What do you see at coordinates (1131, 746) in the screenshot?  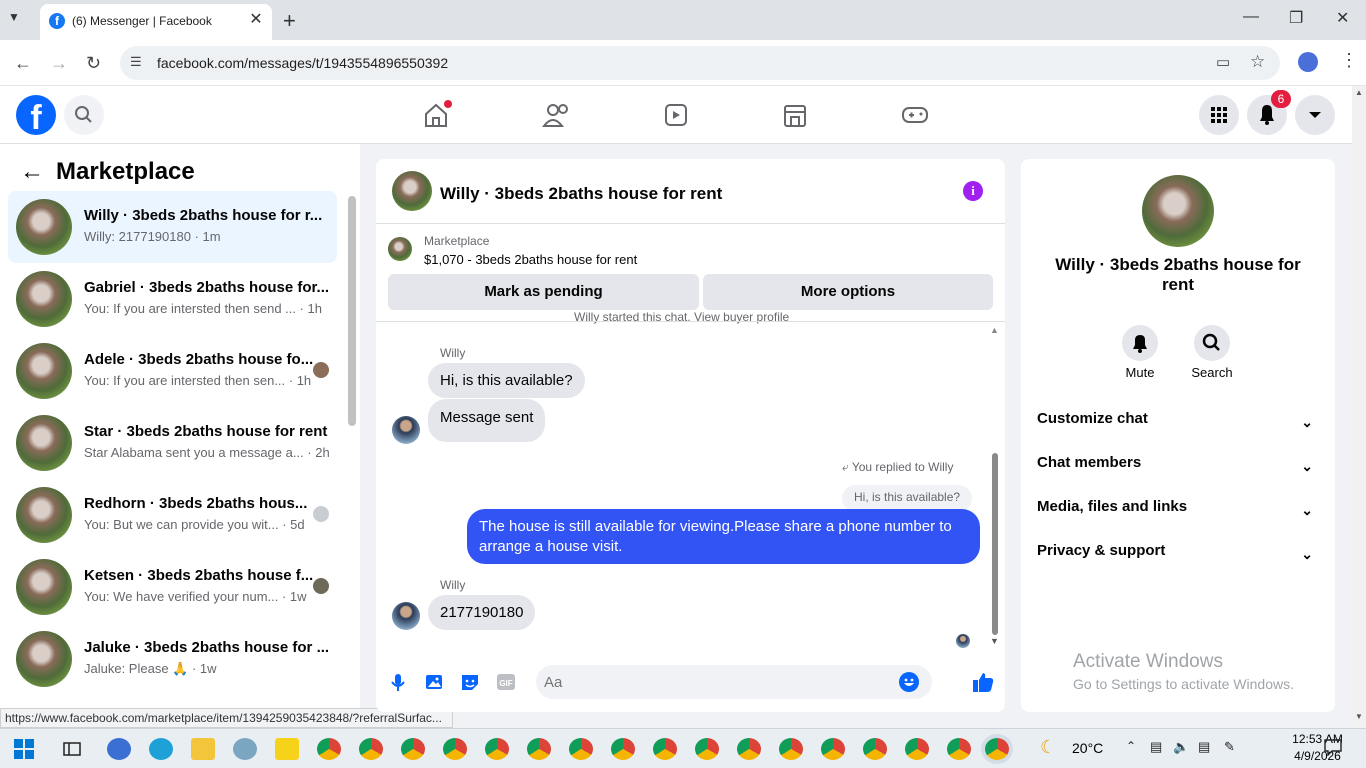 I see `chevron-up-icon: ⌃` at bounding box center [1131, 746].